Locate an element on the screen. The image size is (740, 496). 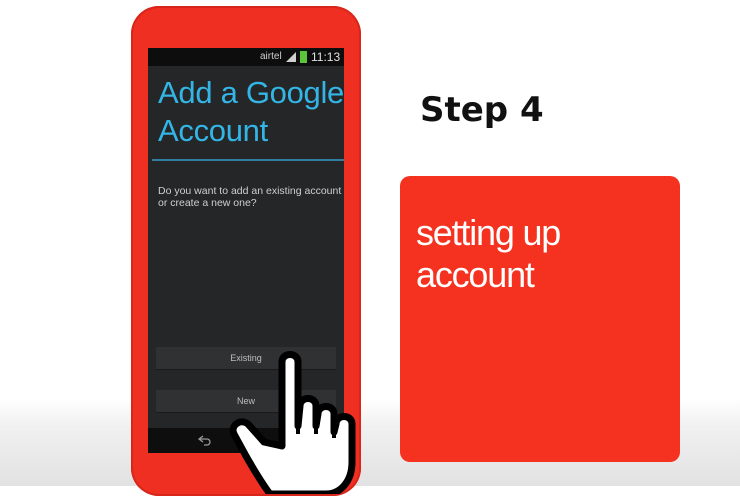
status-time: 11:13 is located at coordinates (326, 57).